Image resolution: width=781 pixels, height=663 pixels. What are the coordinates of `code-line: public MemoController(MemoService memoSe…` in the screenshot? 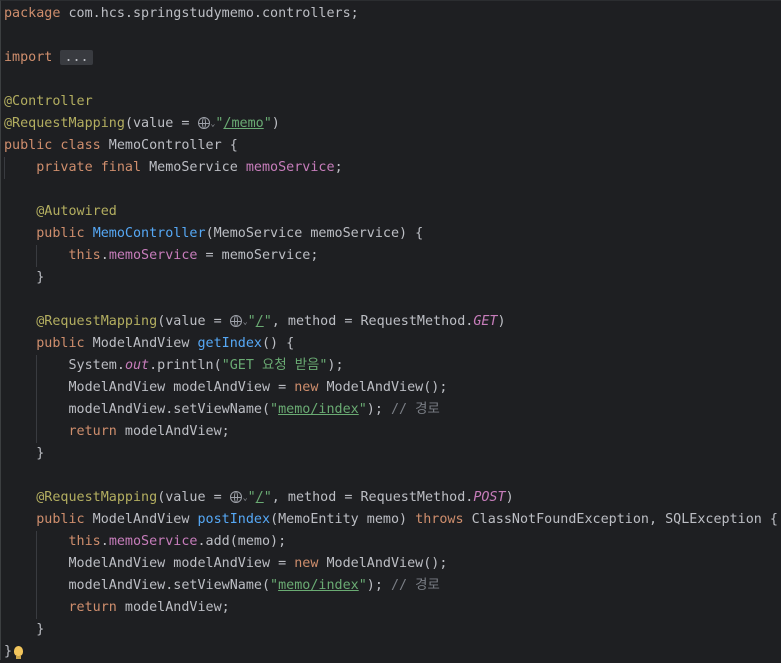 It's located at (392, 234).